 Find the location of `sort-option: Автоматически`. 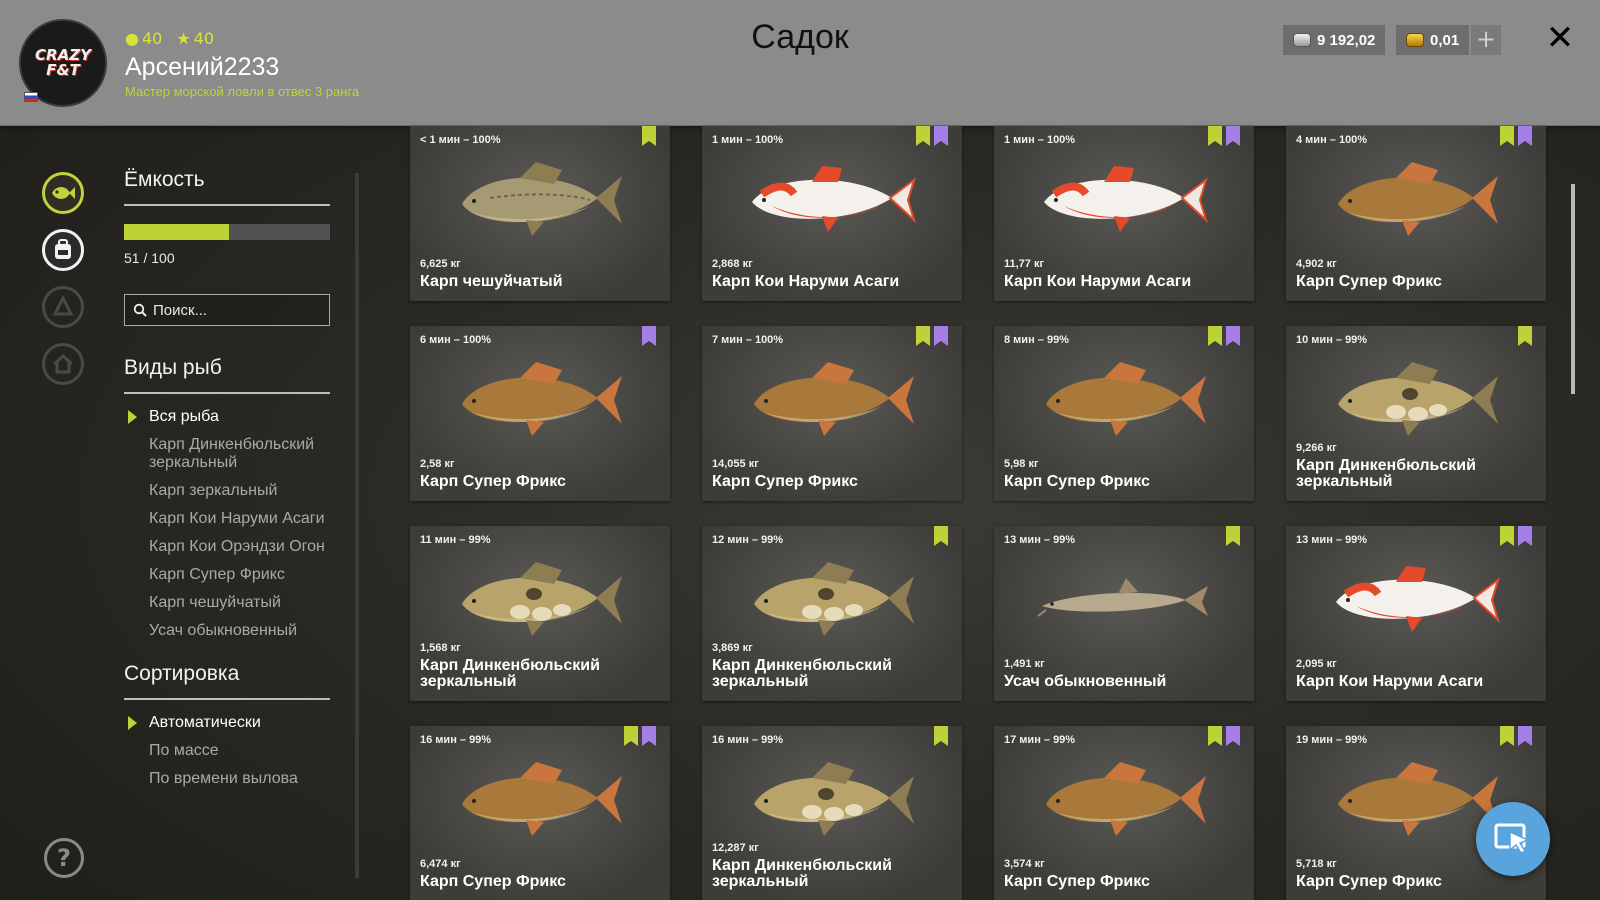

sort-option: Автоматически is located at coordinates (227, 723).